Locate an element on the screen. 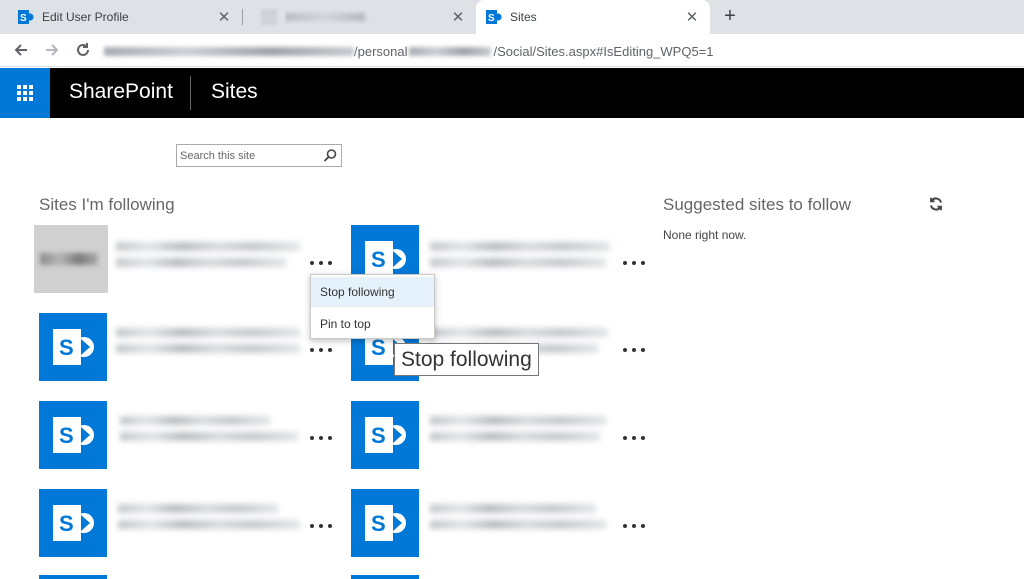 The width and height of the screenshot is (1024, 579). search-input is located at coordinates (249, 155).